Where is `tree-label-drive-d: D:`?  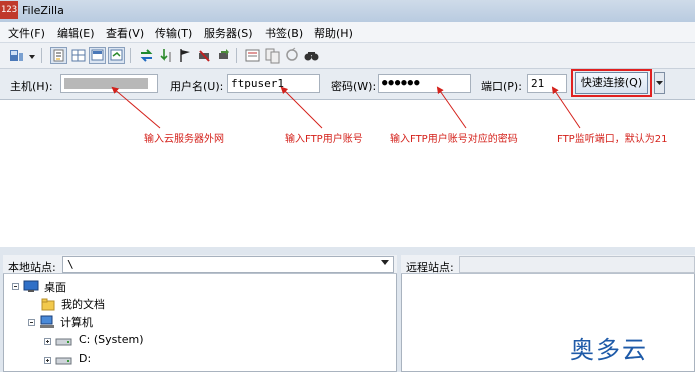 tree-label-drive-d: D: is located at coordinates (85, 358).